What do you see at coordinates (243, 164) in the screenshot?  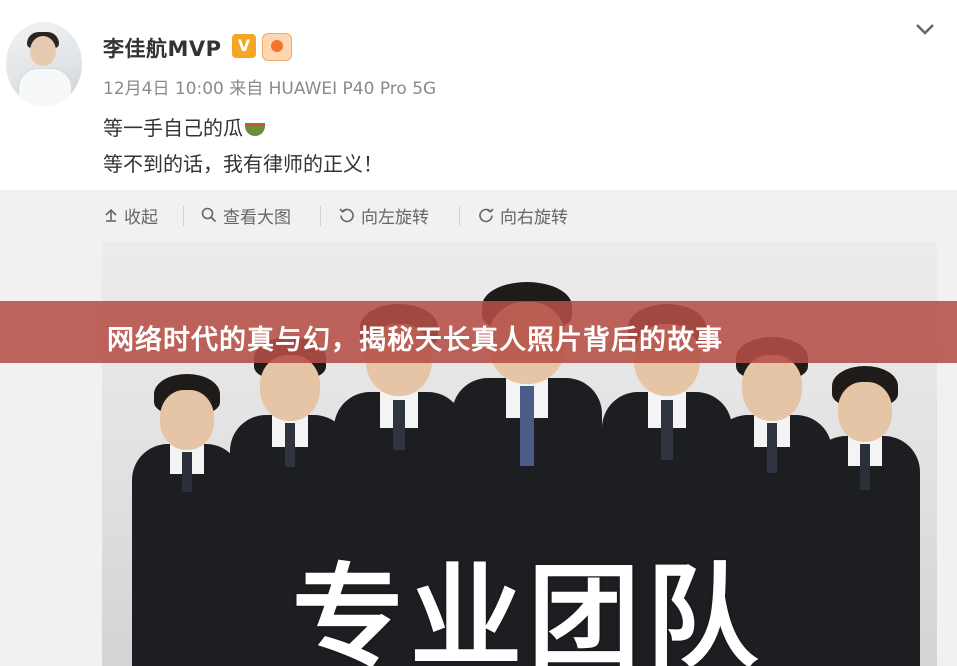 I see `post-text-line-2: 等不到的话，我有律师的正义！` at bounding box center [243, 164].